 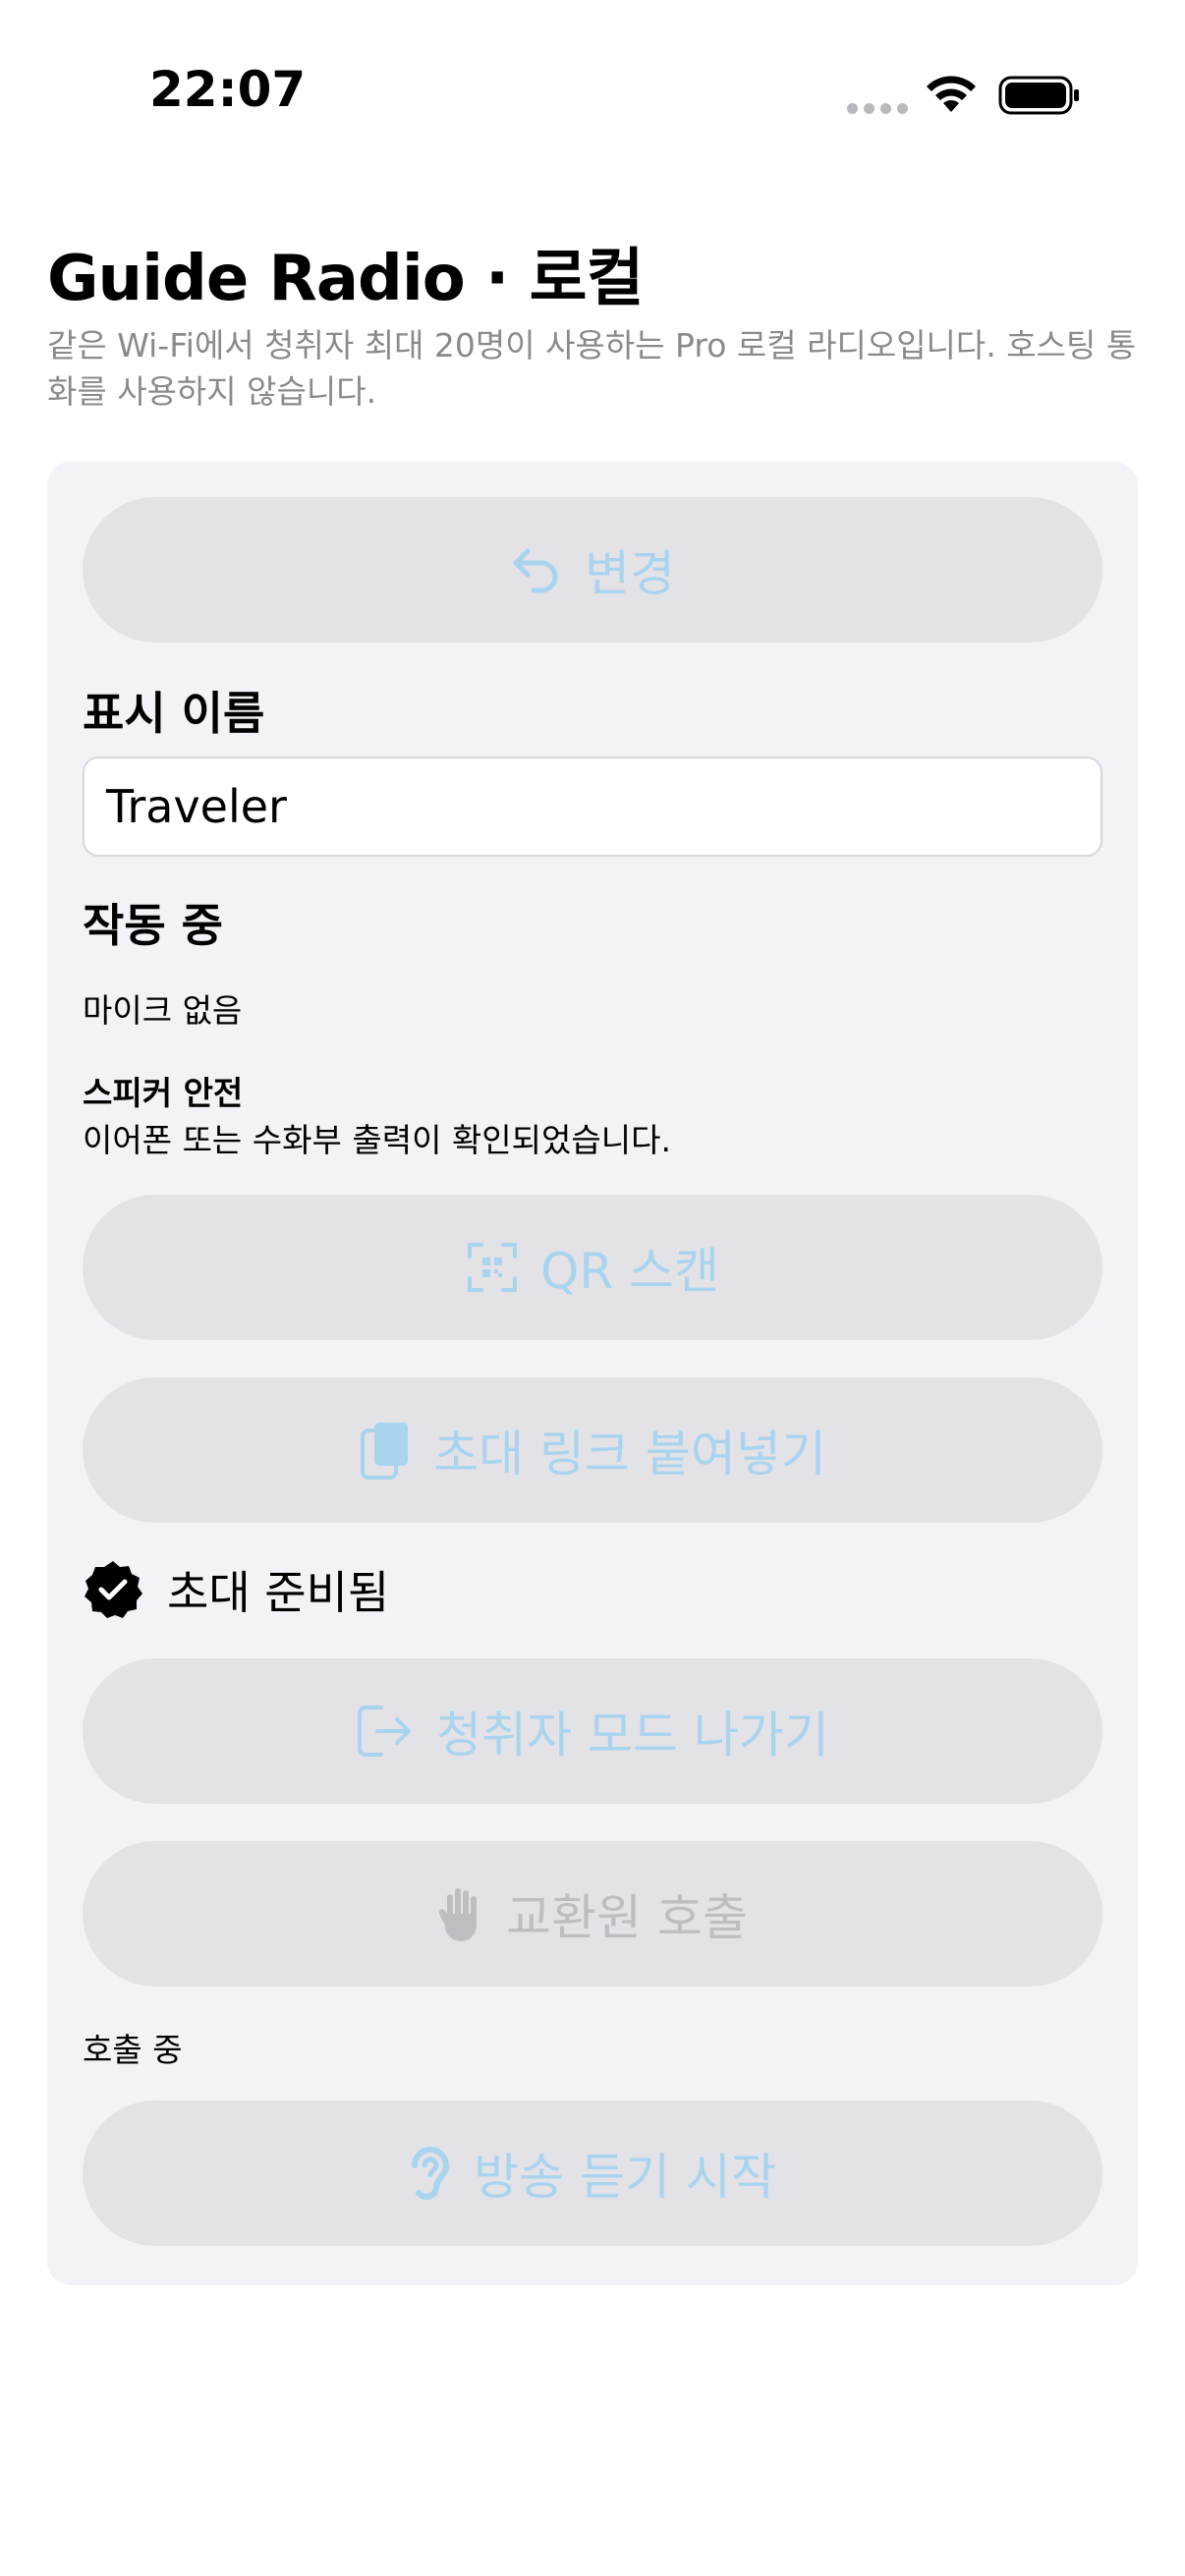 I want to click on start-listening-button: 방송 듣기 시작, so click(x=592, y=2173).